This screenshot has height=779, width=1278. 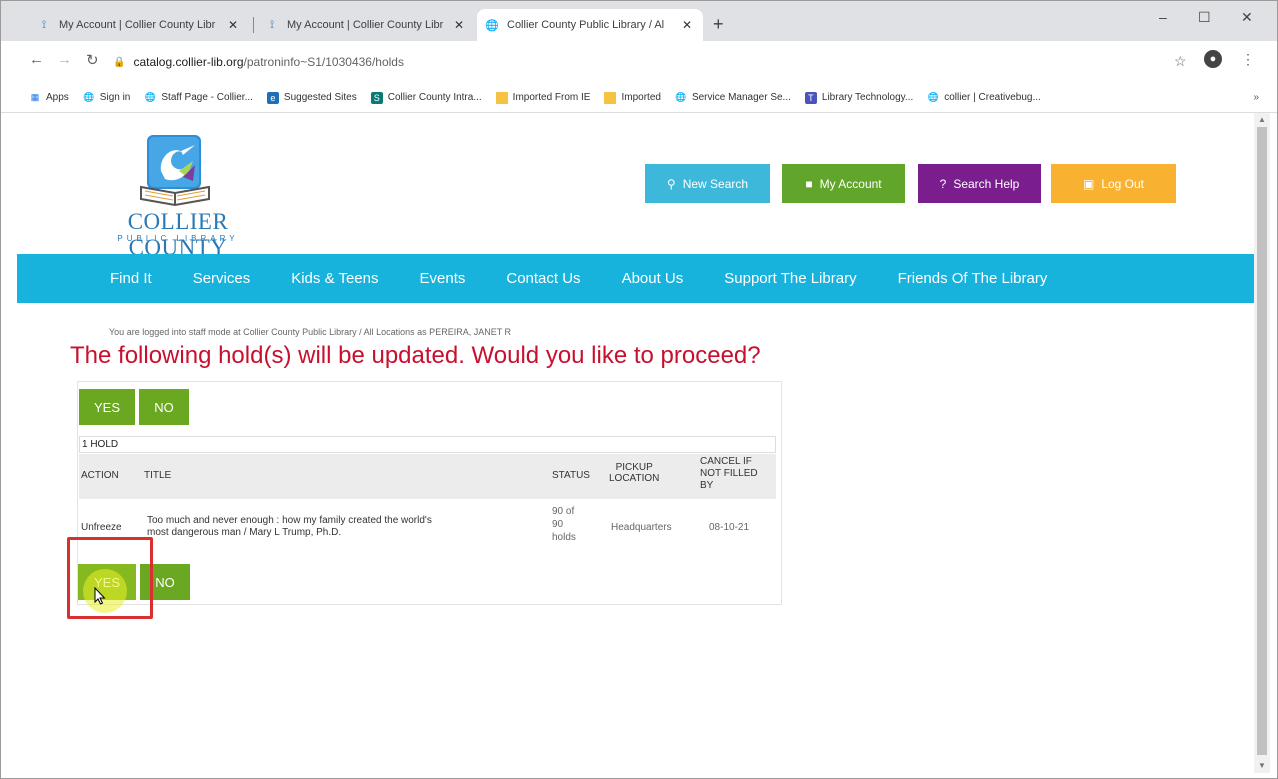 I want to click on nav-contact-us: Contact Us, so click(x=543, y=278).